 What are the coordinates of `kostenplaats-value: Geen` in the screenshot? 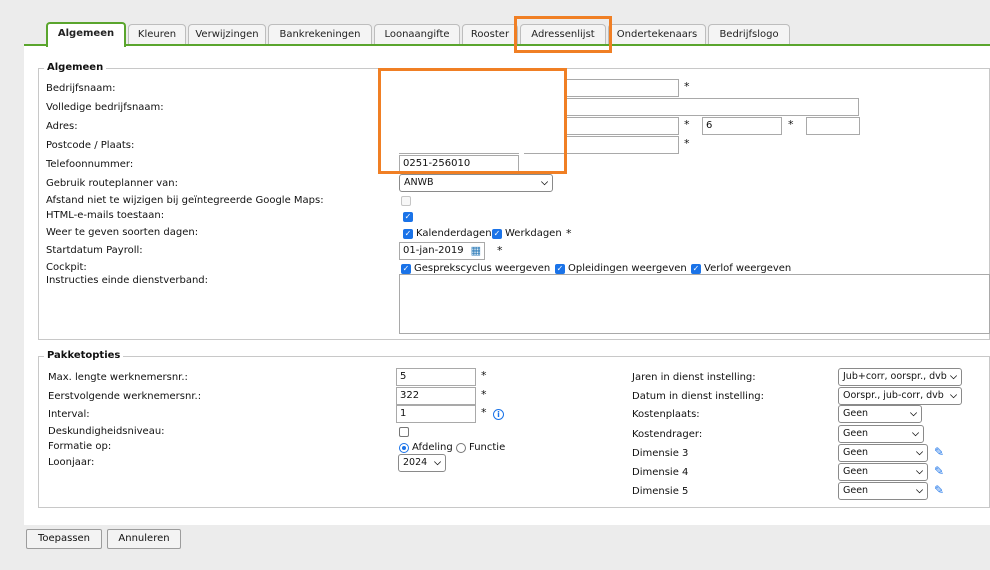 It's located at (856, 413).